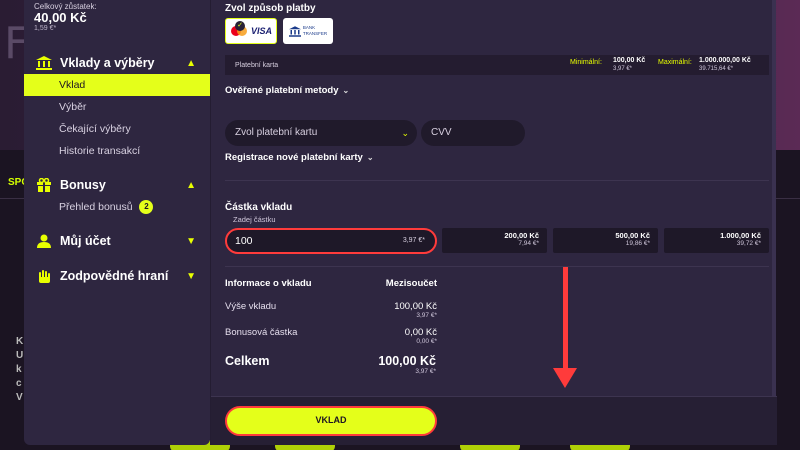 The width and height of the screenshot is (800, 450). What do you see at coordinates (740, 235) in the screenshot?
I see `quick-amount-value: 1.000,00 Kč` at bounding box center [740, 235].